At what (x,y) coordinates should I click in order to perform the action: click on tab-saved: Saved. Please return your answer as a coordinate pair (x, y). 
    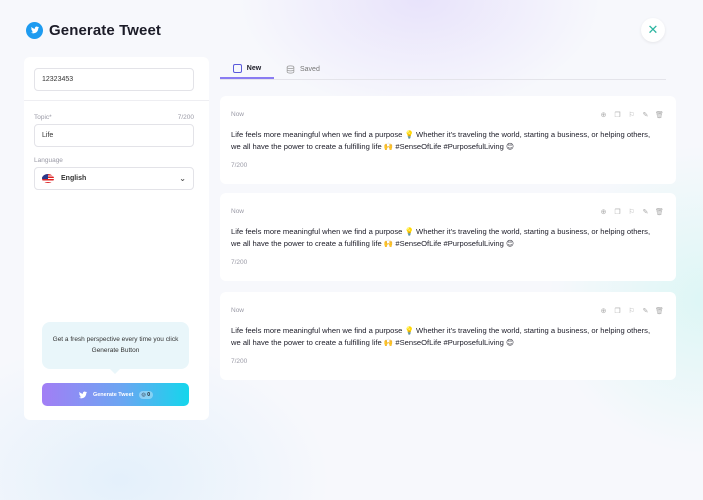
    Looking at the image, I should click on (303, 69).